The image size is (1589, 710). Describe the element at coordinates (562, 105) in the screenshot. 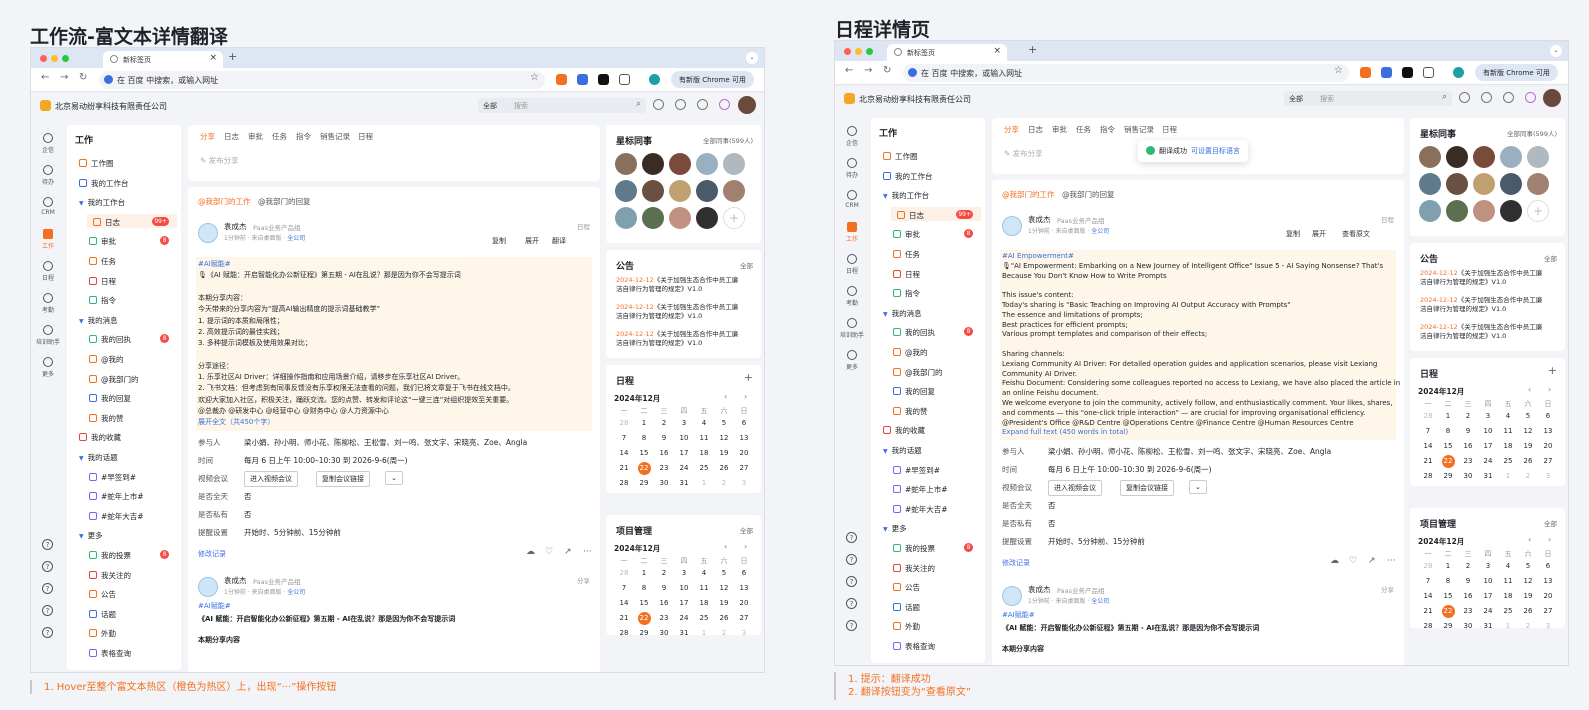

I see `global-search: 全部 搜索 ⌕` at that location.